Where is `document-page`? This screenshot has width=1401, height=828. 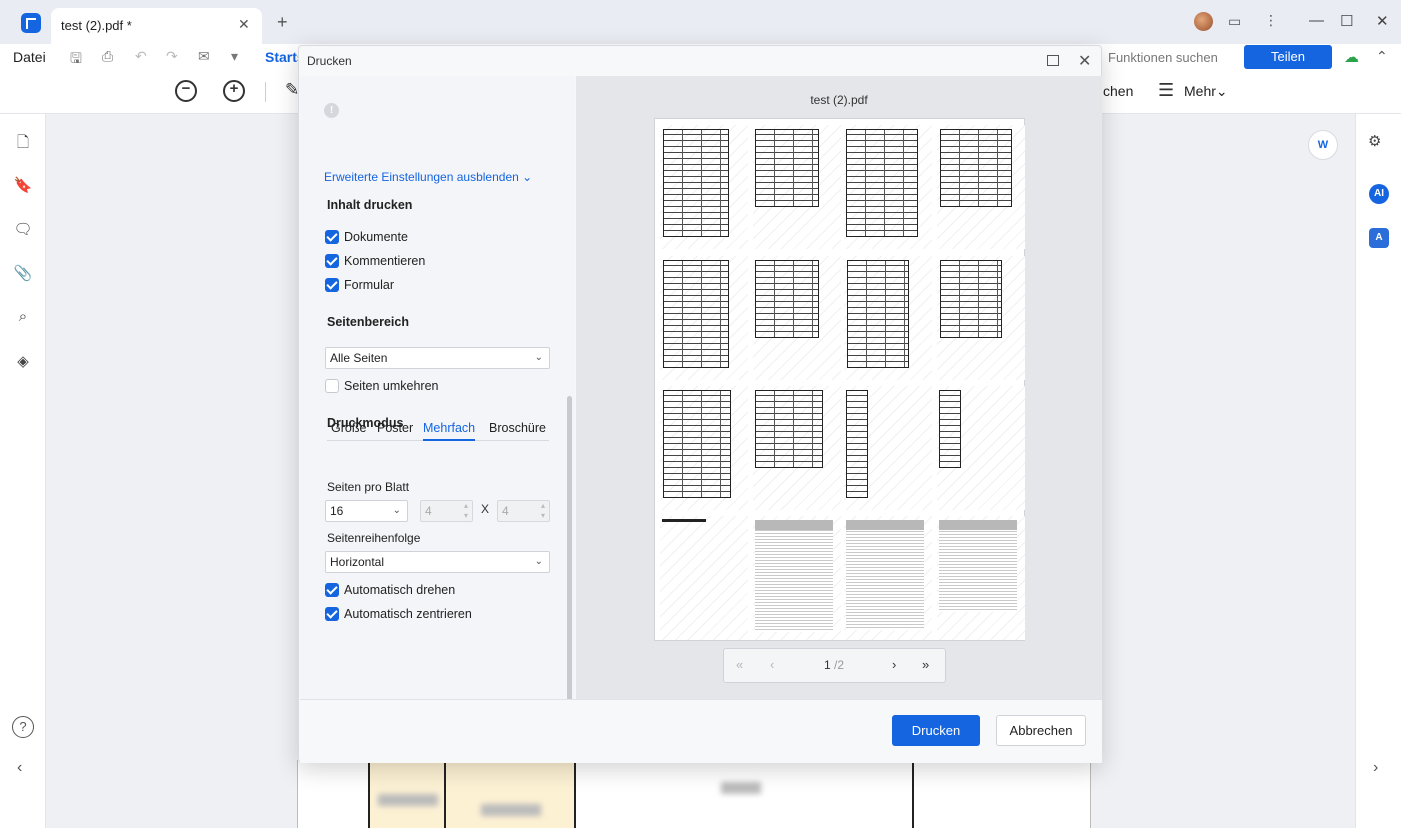 document-page is located at coordinates (694, 794).